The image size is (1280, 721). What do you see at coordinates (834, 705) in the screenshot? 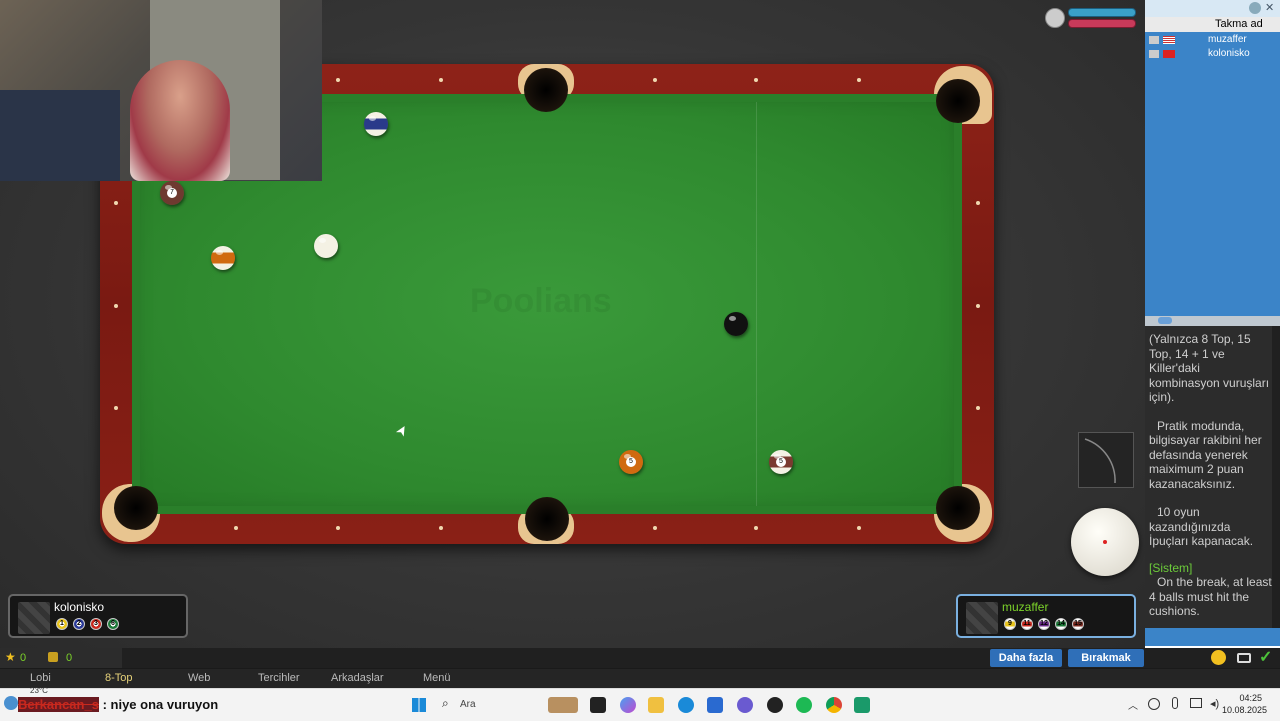
I see `chrome-icon` at bounding box center [834, 705].